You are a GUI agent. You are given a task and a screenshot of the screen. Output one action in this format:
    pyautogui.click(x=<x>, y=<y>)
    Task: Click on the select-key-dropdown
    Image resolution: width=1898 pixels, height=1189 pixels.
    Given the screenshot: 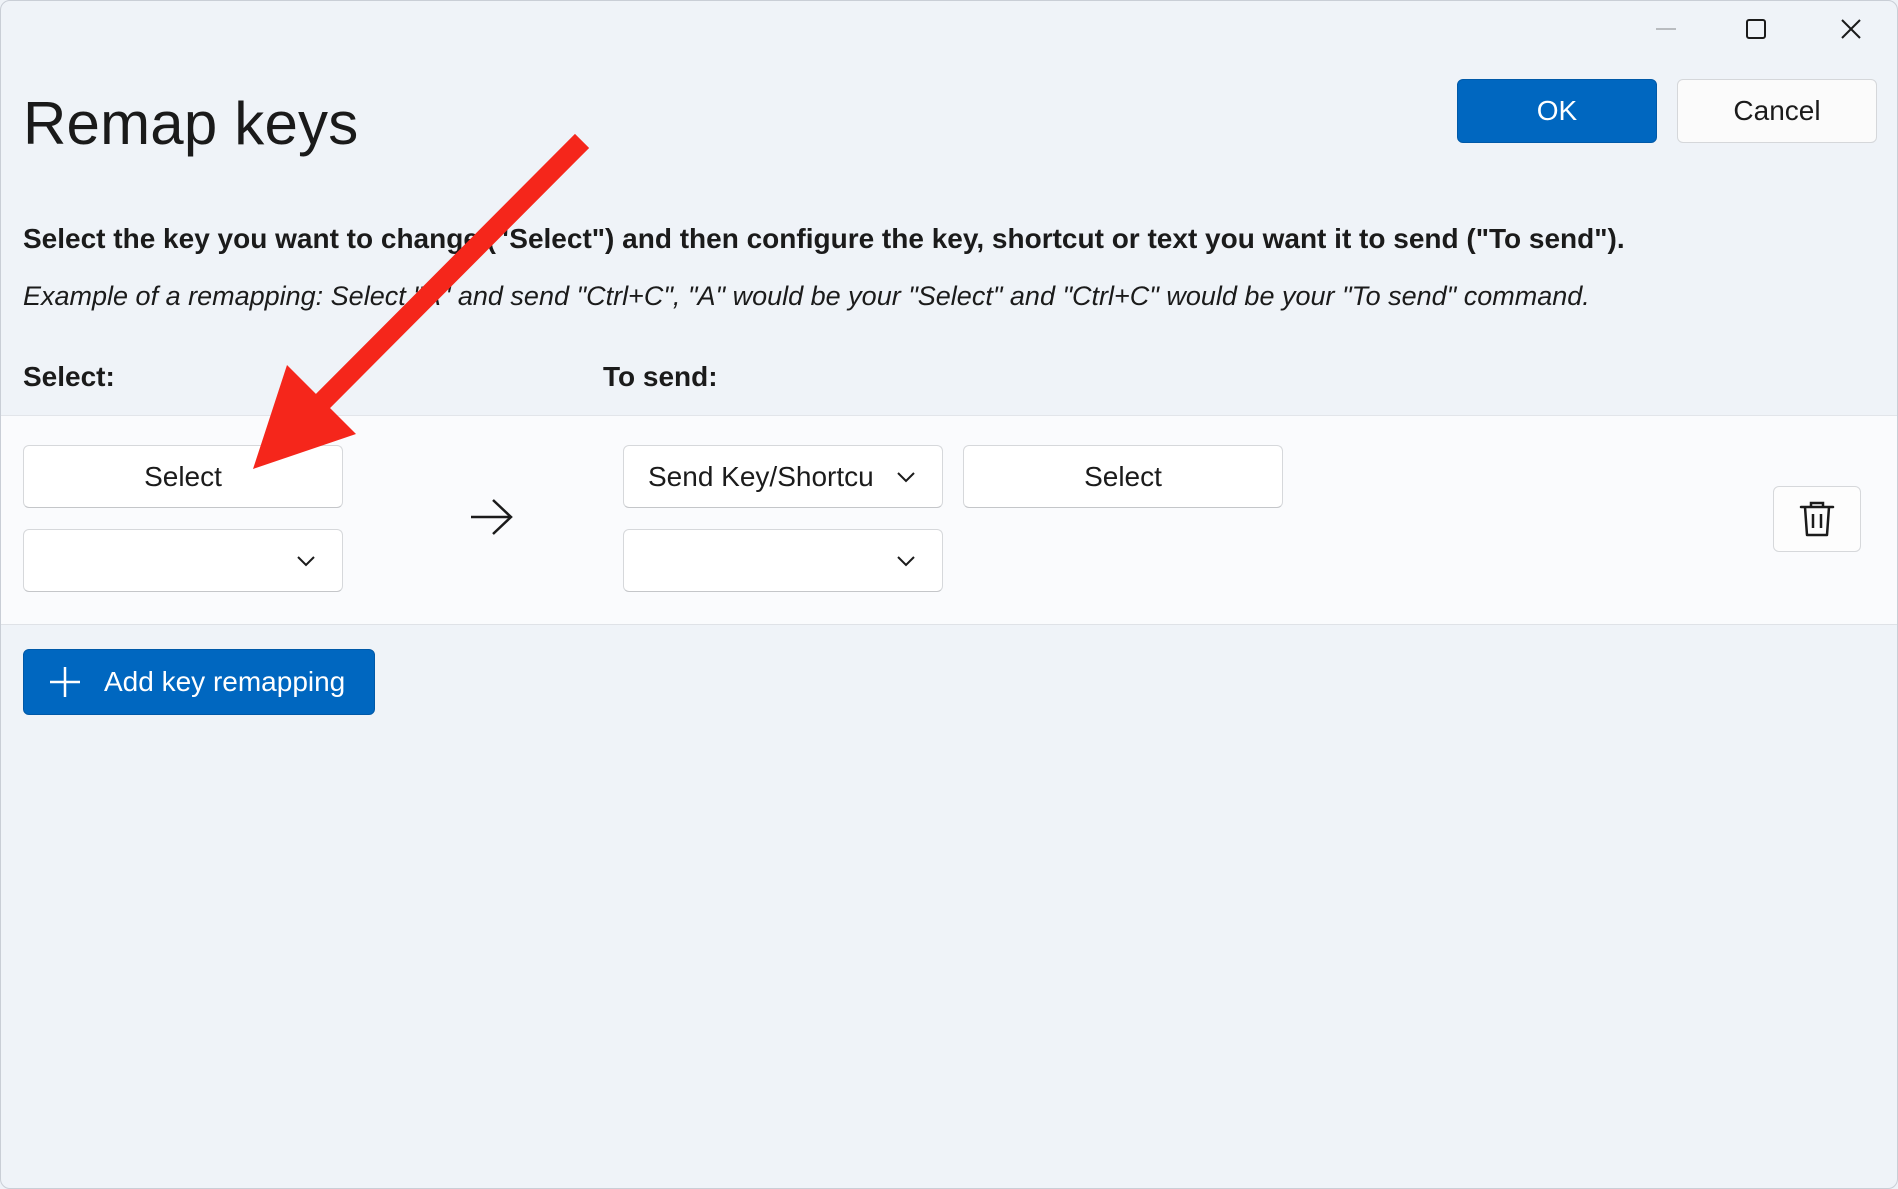 What is the action you would take?
    pyautogui.click(x=183, y=560)
    